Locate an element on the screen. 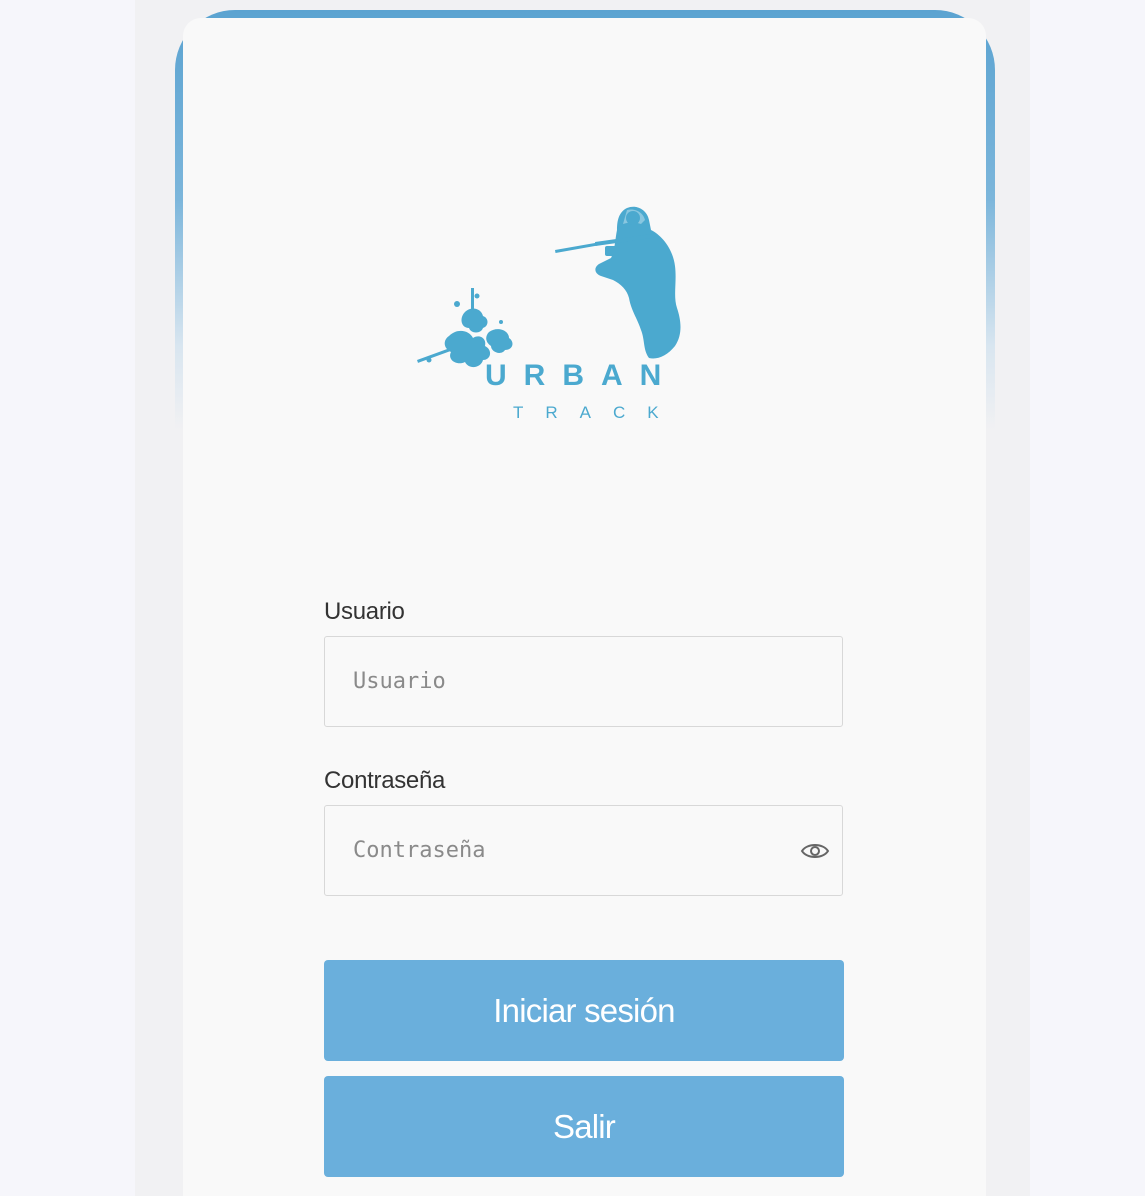  exit-button: Salir is located at coordinates (584, 1126).